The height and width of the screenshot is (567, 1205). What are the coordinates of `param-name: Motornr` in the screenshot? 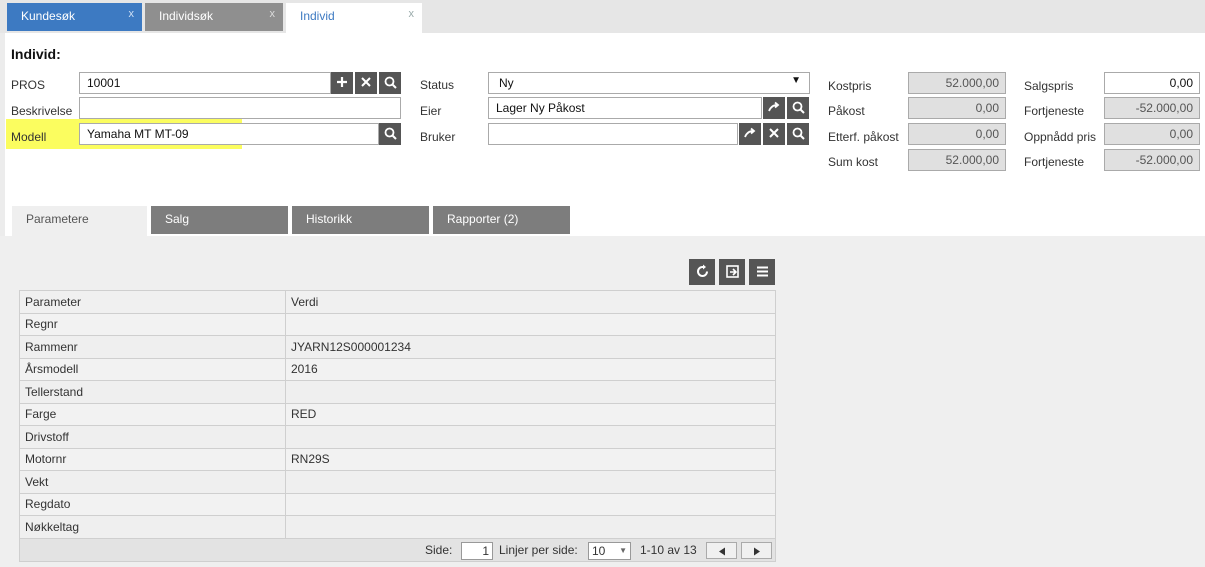 It's located at (152, 459).